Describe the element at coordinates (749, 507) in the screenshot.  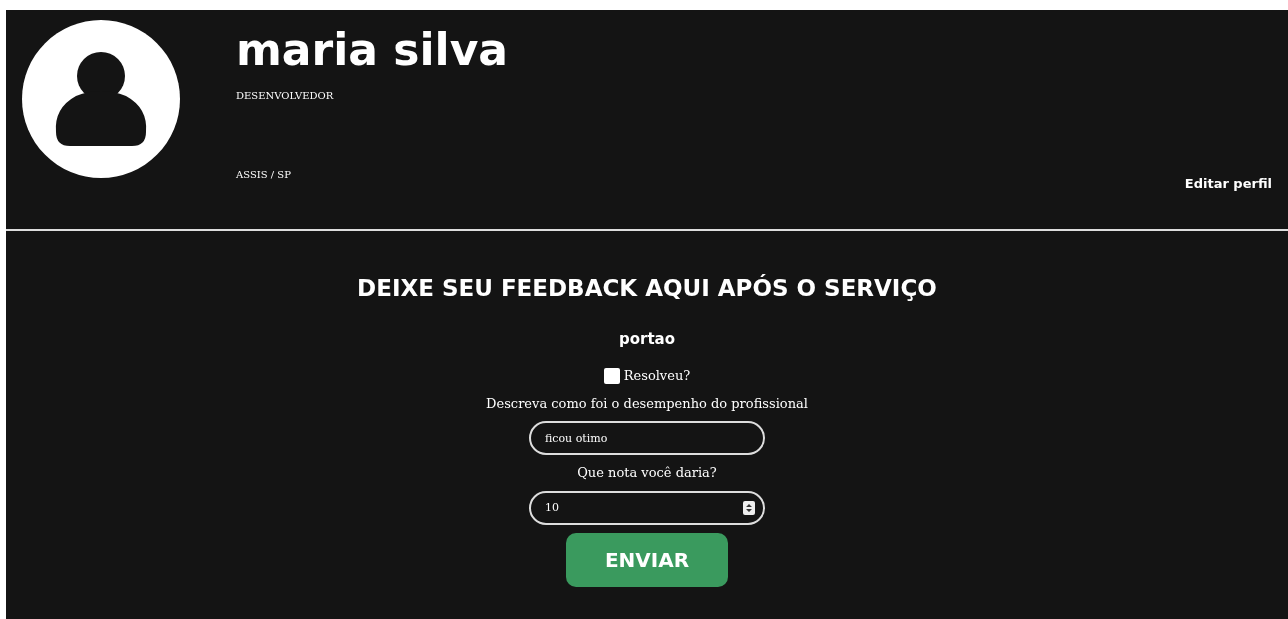
I see `spinner-icon` at that location.